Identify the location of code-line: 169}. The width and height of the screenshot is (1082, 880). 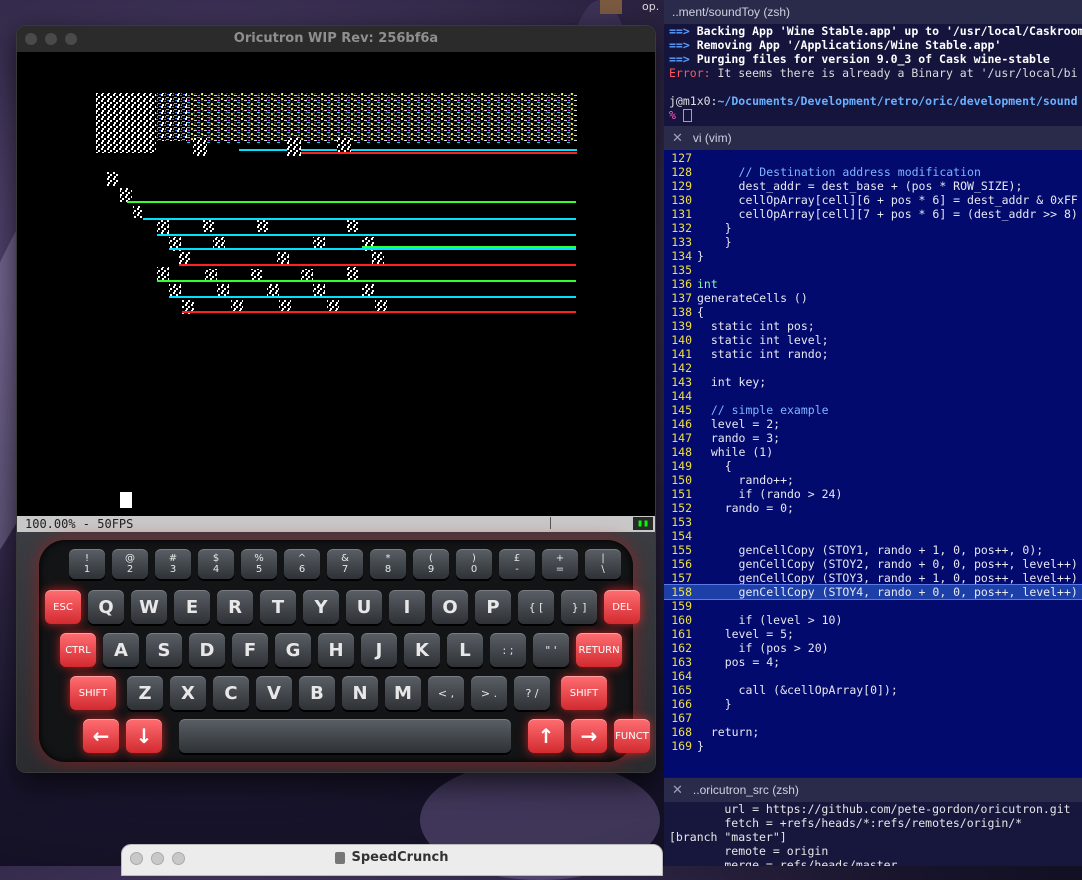
(873, 746).